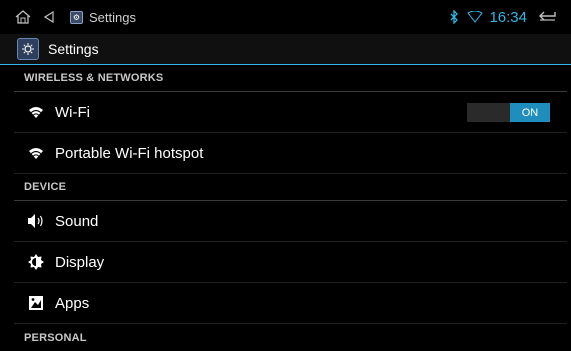  What do you see at coordinates (508, 17) in the screenshot?
I see `clock: 16:34` at bounding box center [508, 17].